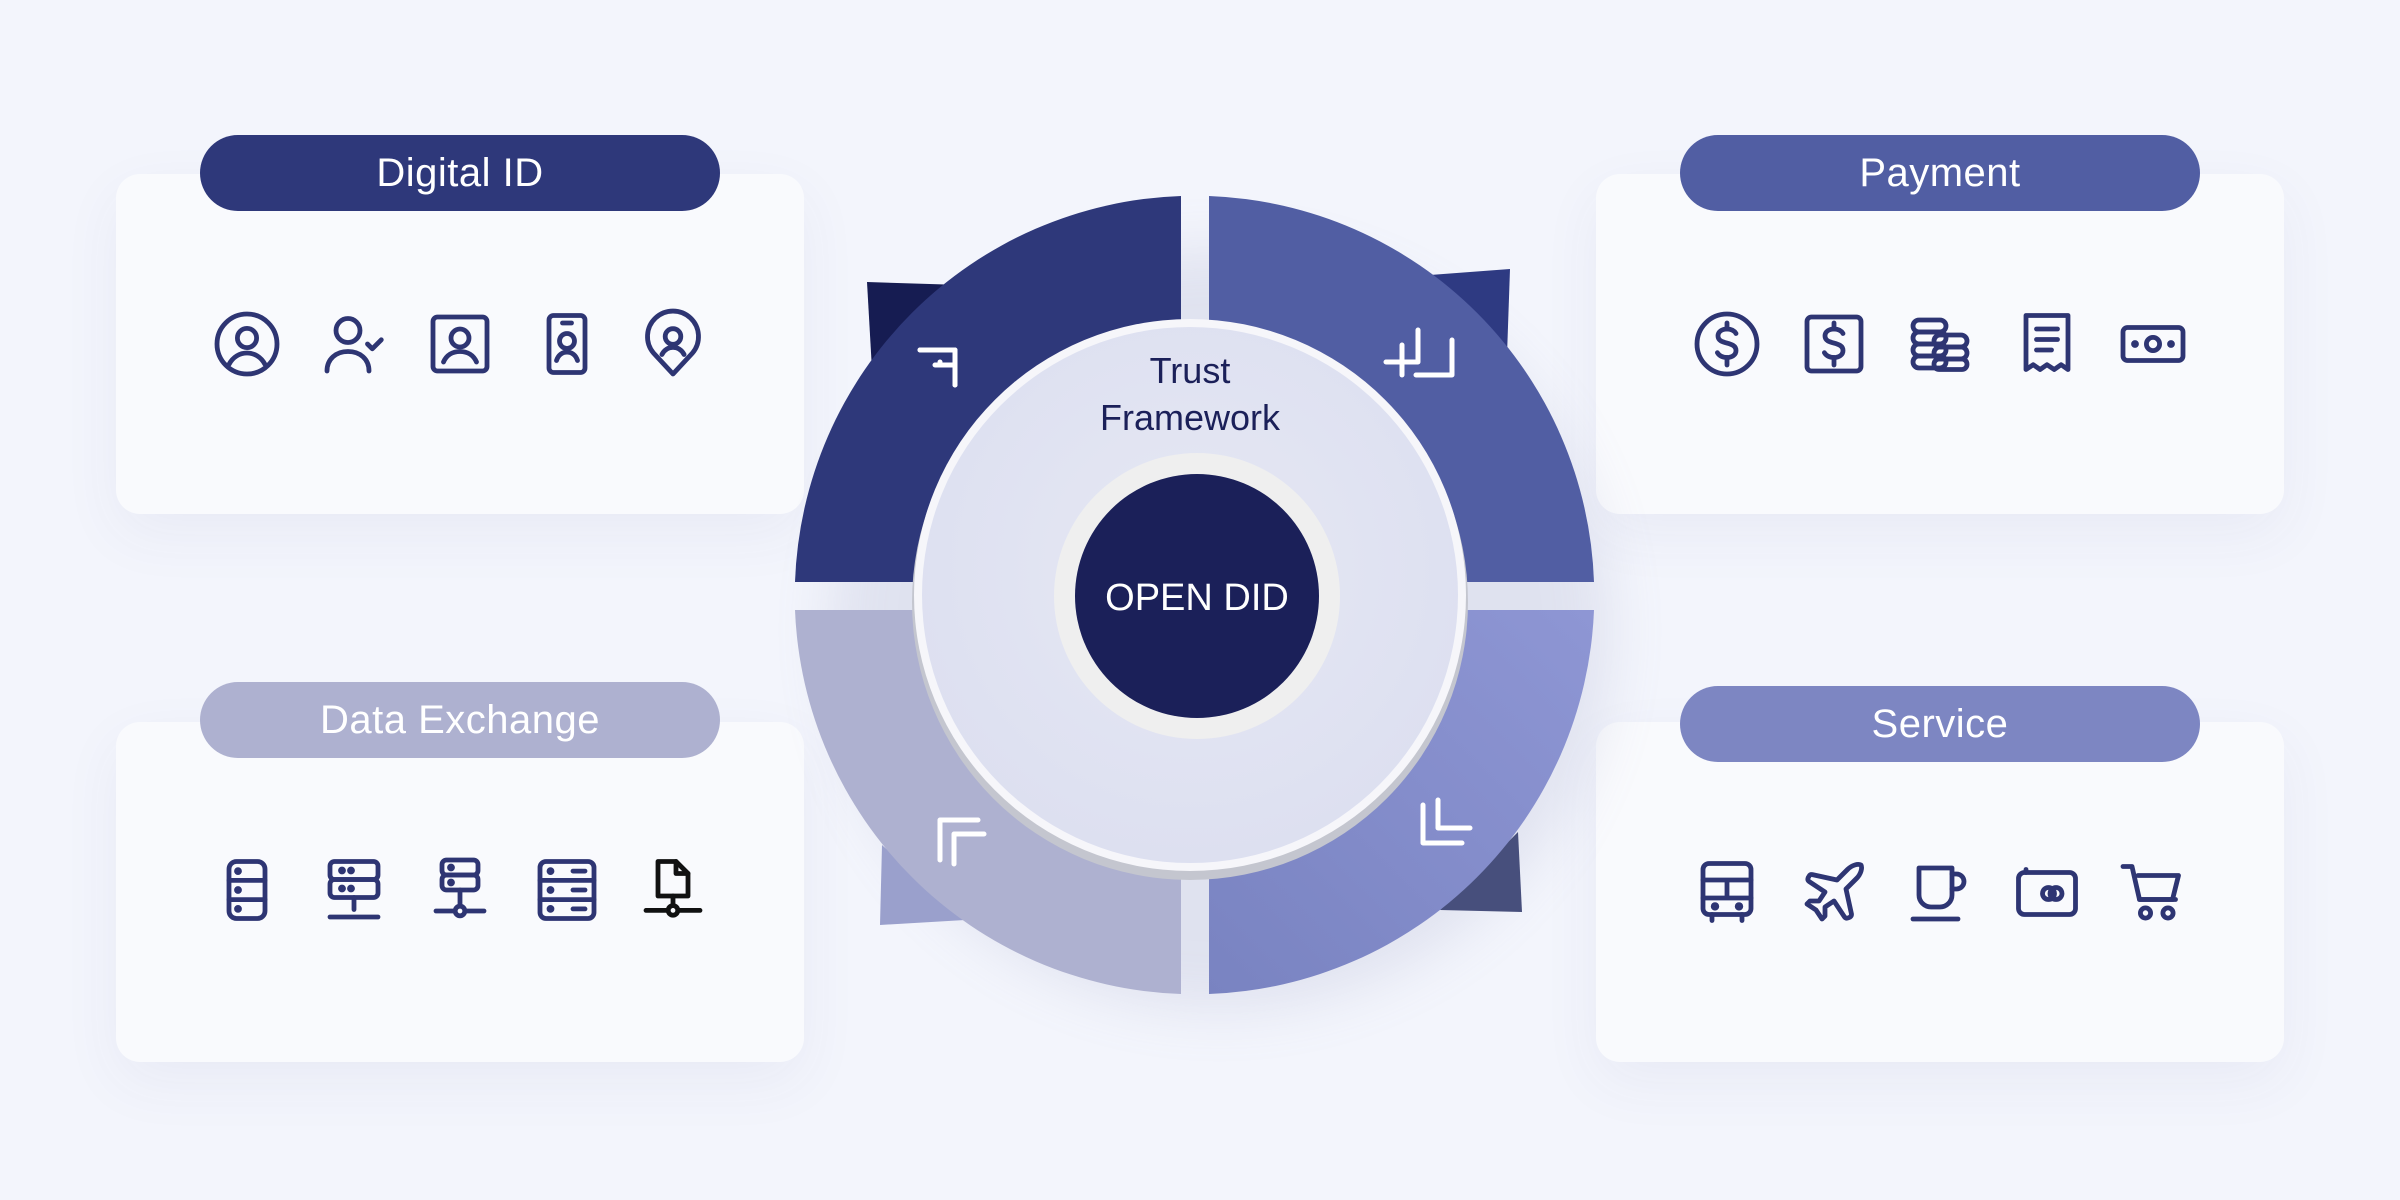 This screenshot has height=1200, width=2400. I want to click on trust-framework-label-line1: Trust, so click(1190, 370).